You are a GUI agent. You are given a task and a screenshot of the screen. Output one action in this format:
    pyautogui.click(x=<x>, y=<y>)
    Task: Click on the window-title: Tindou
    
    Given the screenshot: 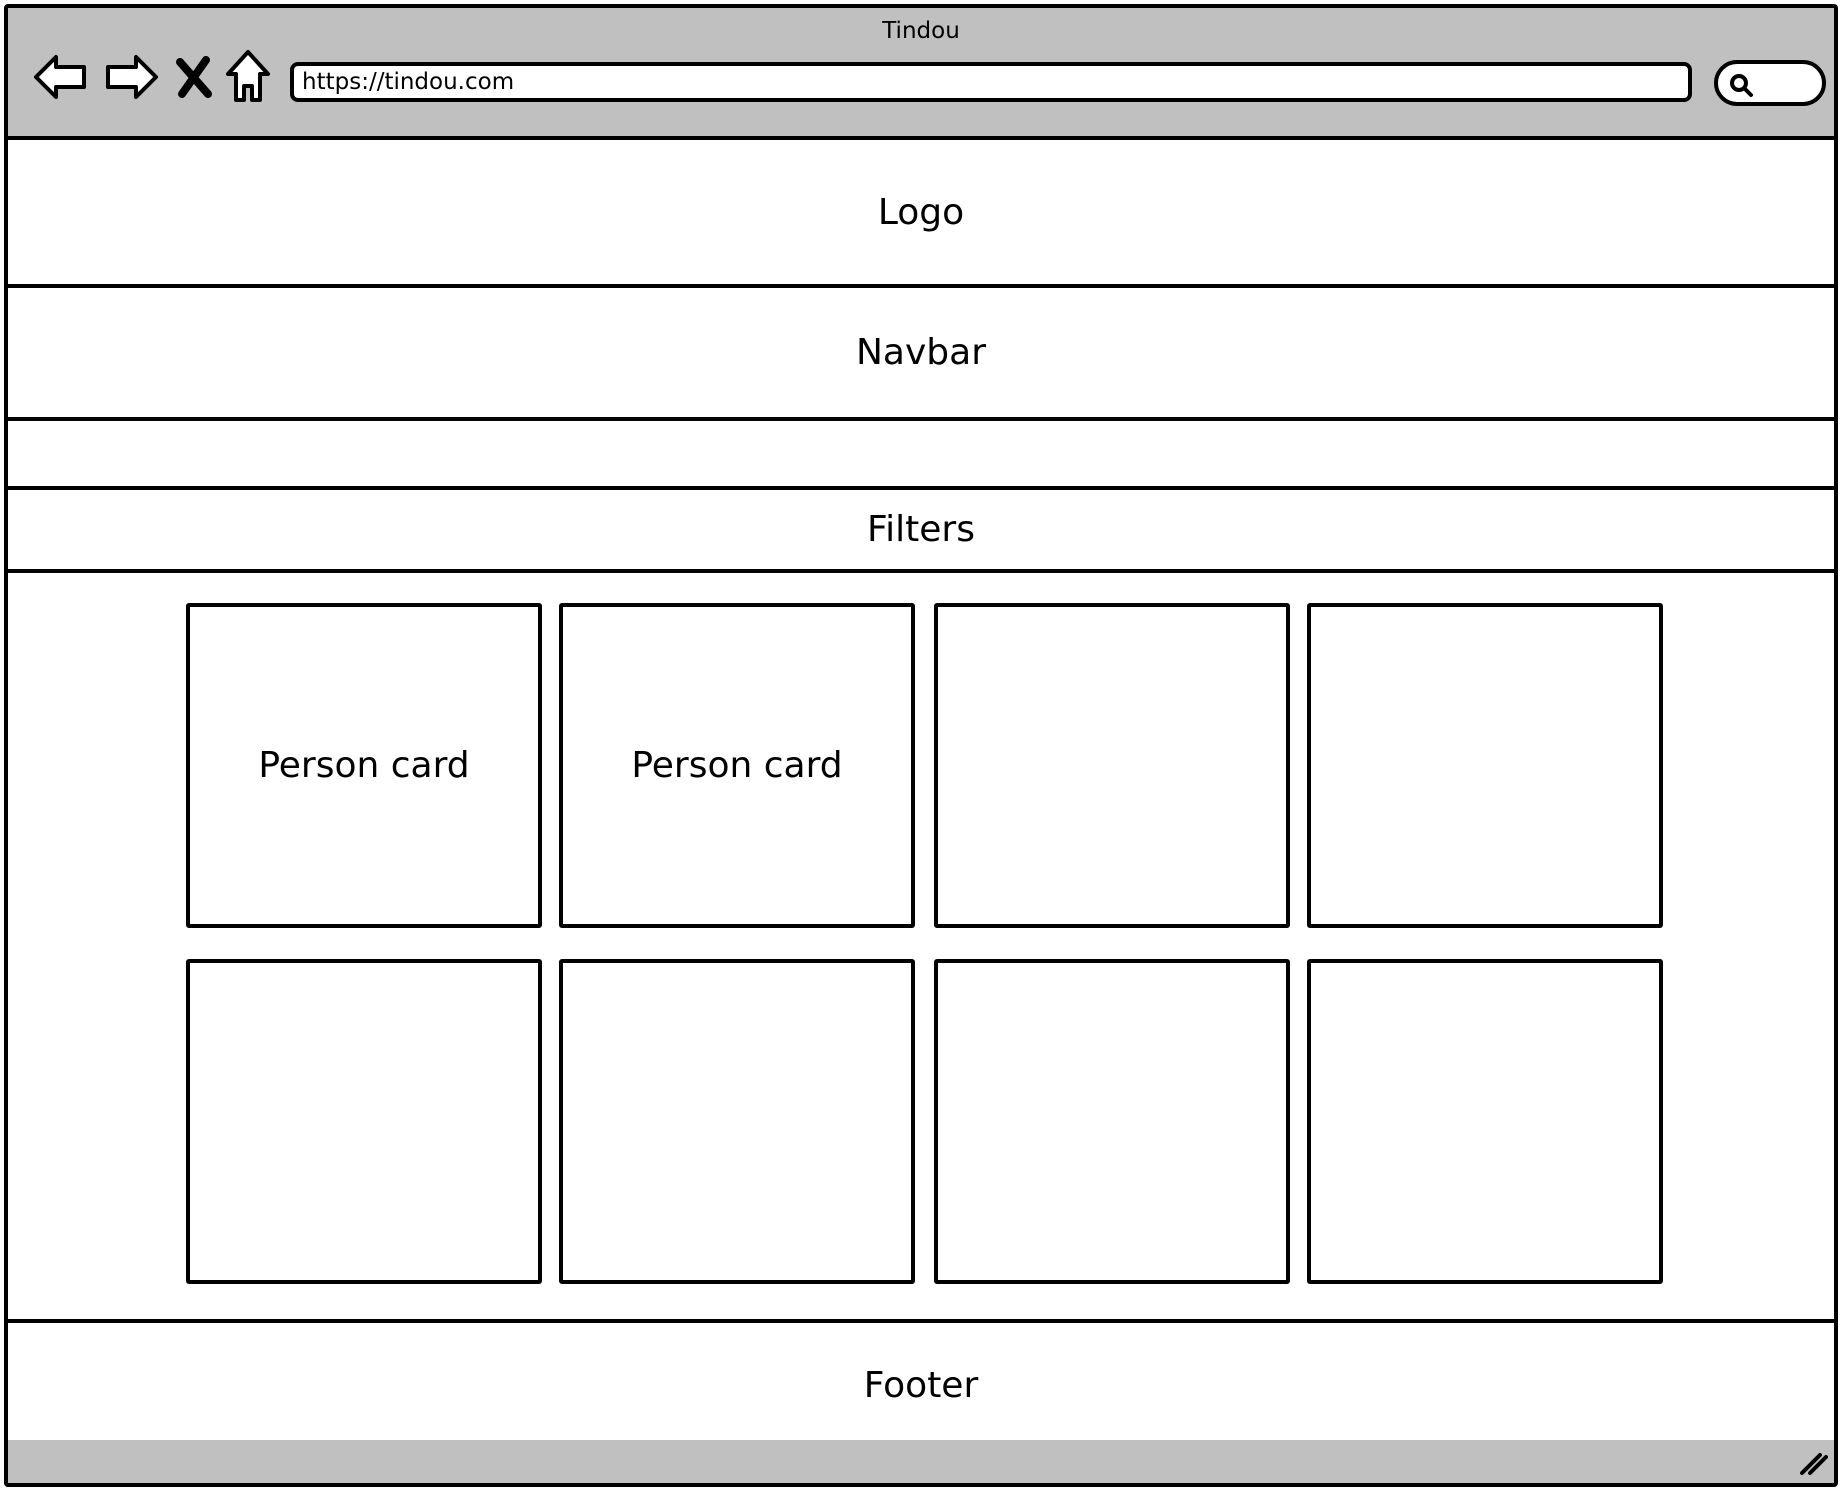 What is the action you would take?
    pyautogui.click(x=921, y=31)
    